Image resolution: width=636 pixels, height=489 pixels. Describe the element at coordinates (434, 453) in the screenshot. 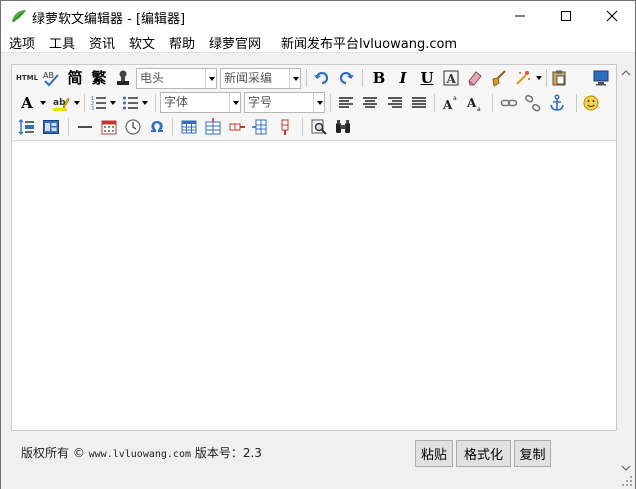

I see `paste-button: 粘贴` at that location.